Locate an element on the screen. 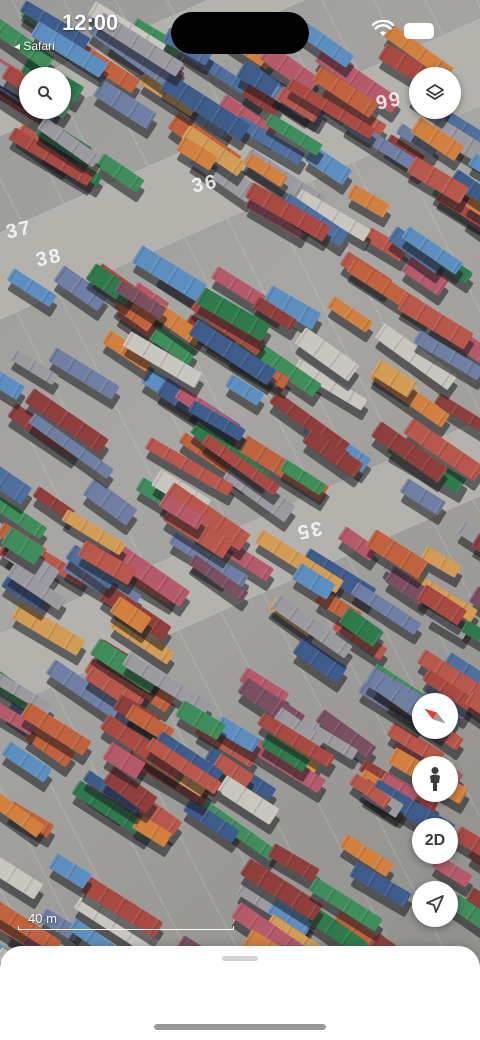 The width and height of the screenshot is (480, 1040). sheet-drag-handle is located at coordinates (240, 958).